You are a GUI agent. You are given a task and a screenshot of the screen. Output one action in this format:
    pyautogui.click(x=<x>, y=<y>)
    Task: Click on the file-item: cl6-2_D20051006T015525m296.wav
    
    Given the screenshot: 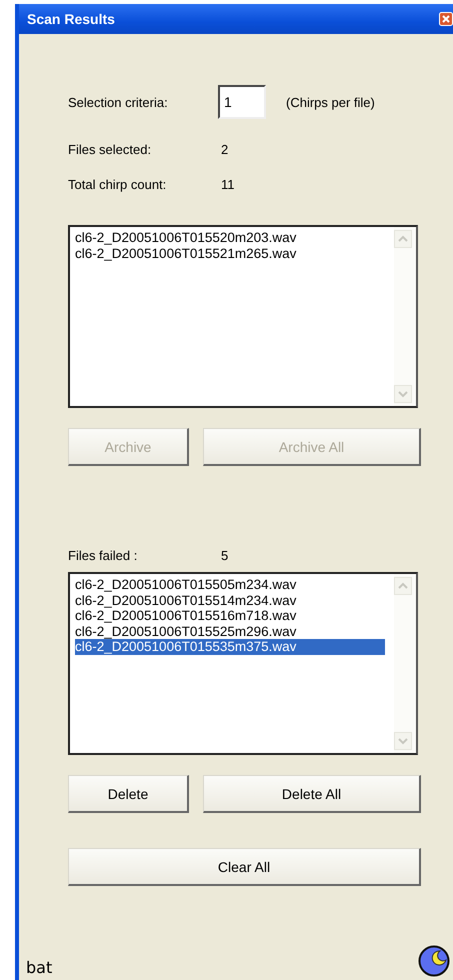 What is the action you would take?
    pyautogui.click(x=230, y=631)
    